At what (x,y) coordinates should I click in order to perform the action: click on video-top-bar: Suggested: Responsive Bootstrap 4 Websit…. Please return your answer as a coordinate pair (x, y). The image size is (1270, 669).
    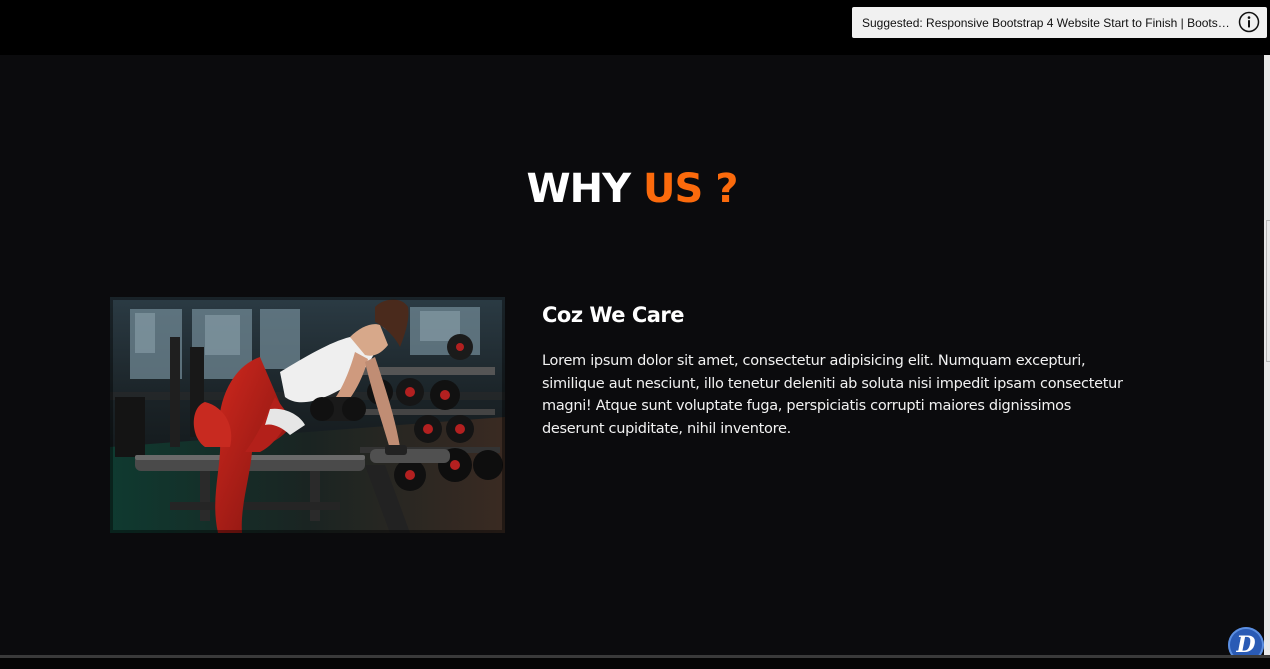
    Looking at the image, I should click on (635, 27).